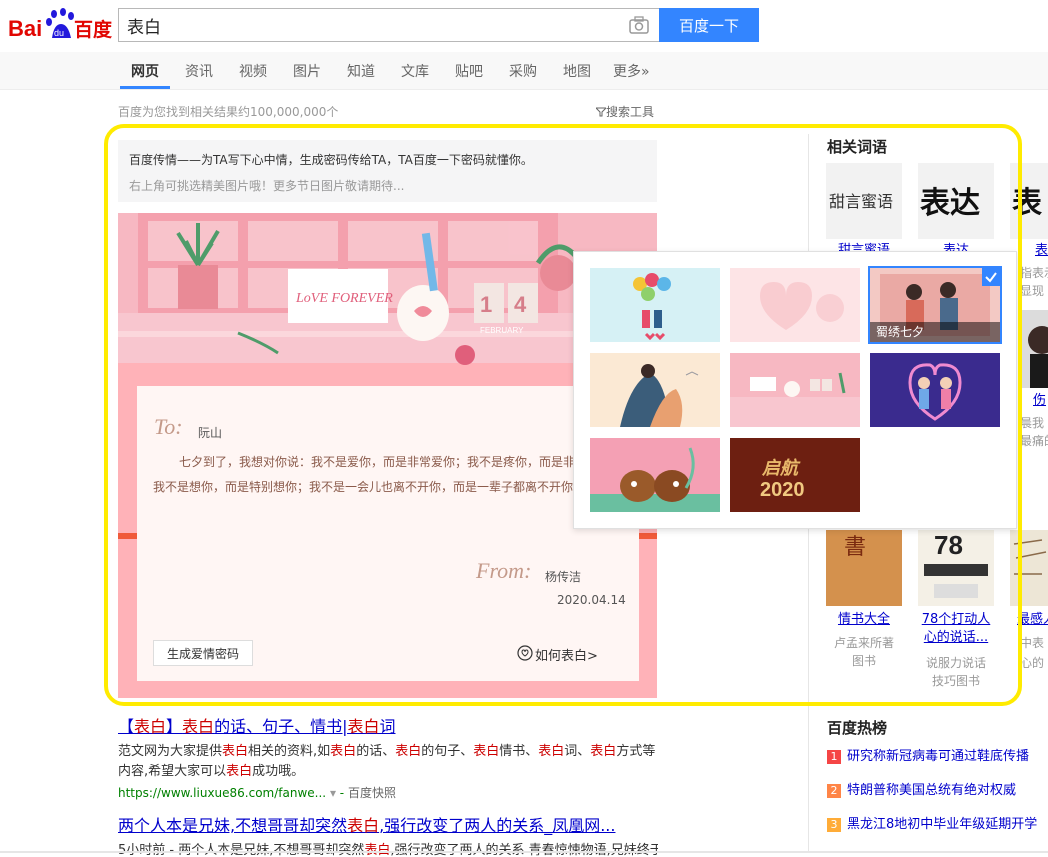 The image size is (1048, 857). I want to click on hot-item-2: 2 特朗普称美国总统有绝对权威, so click(921, 788).